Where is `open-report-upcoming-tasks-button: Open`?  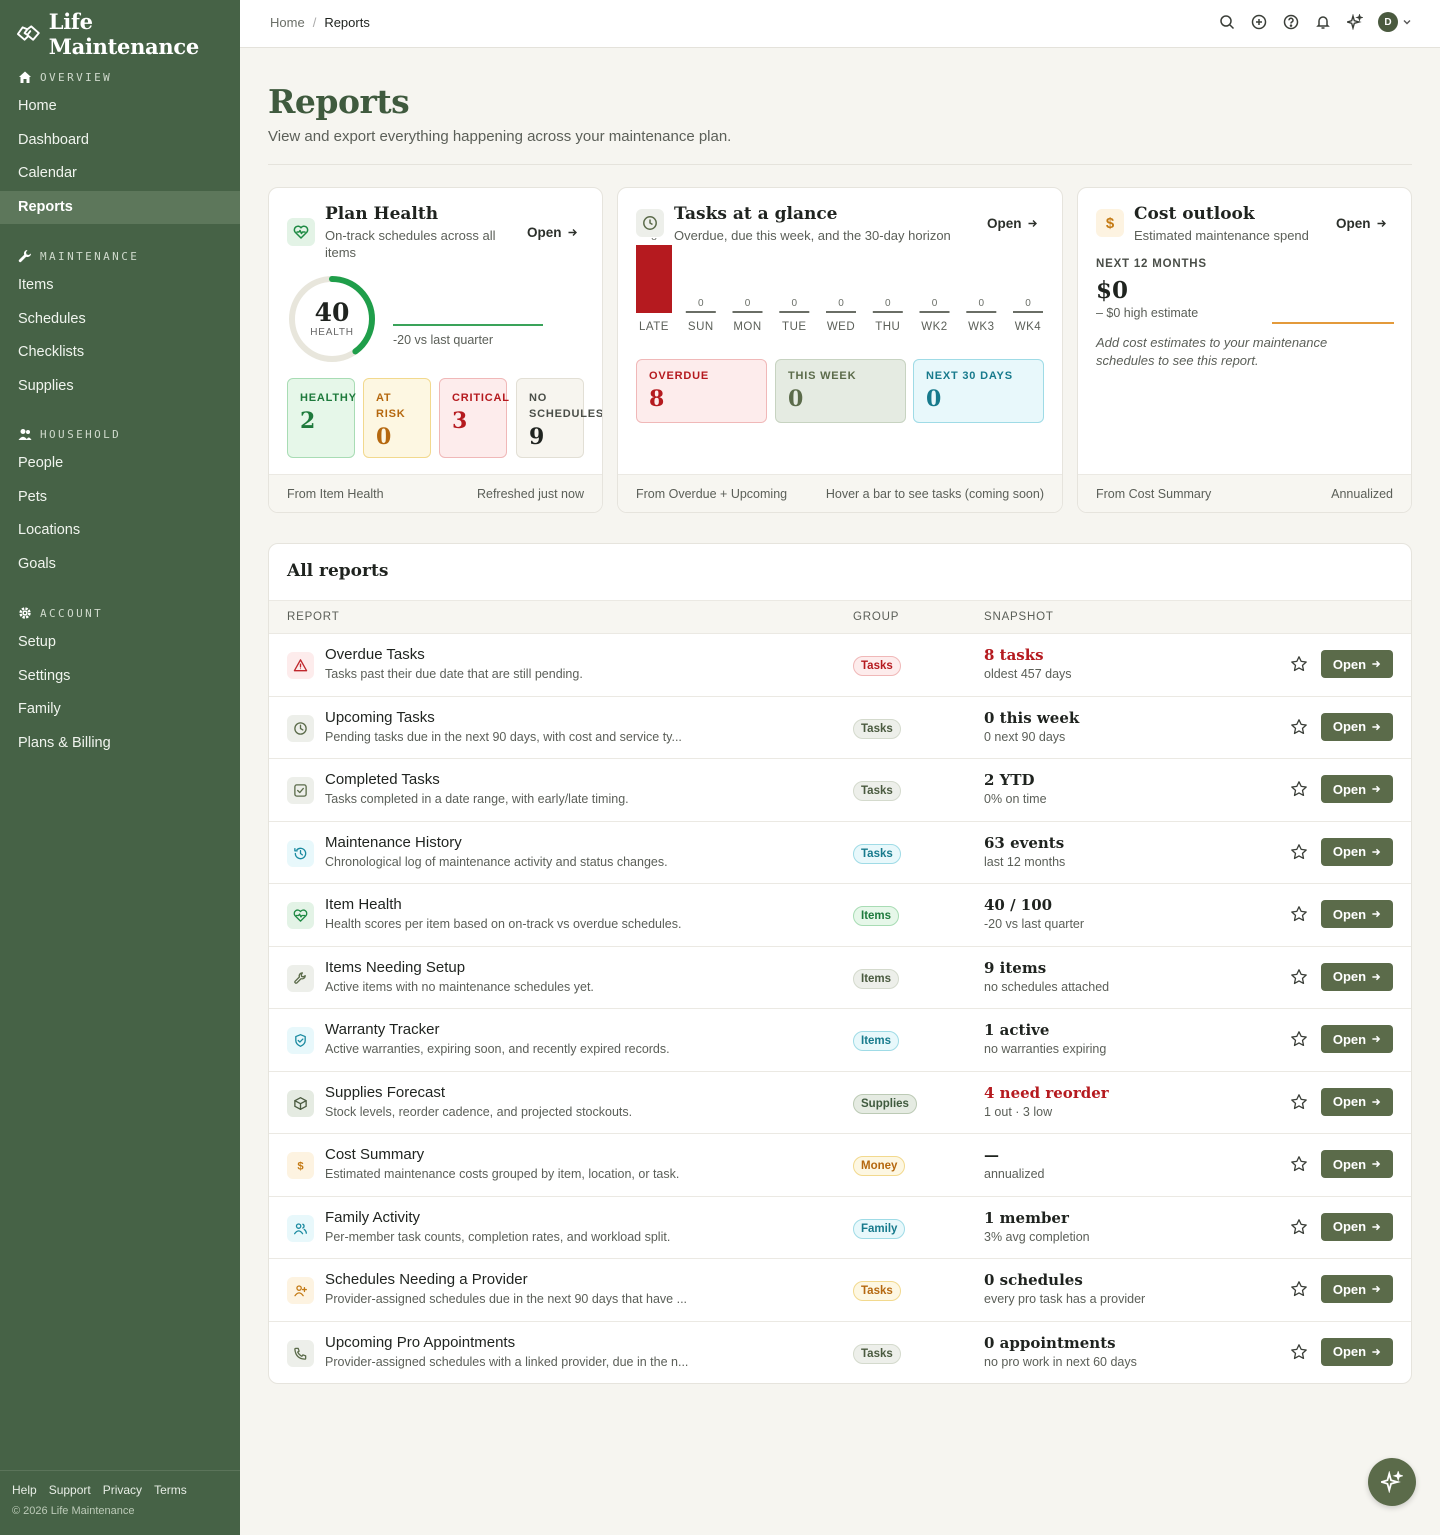 open-report-upcoming-tasks-button: Open is located at coordinates (1357, 726).